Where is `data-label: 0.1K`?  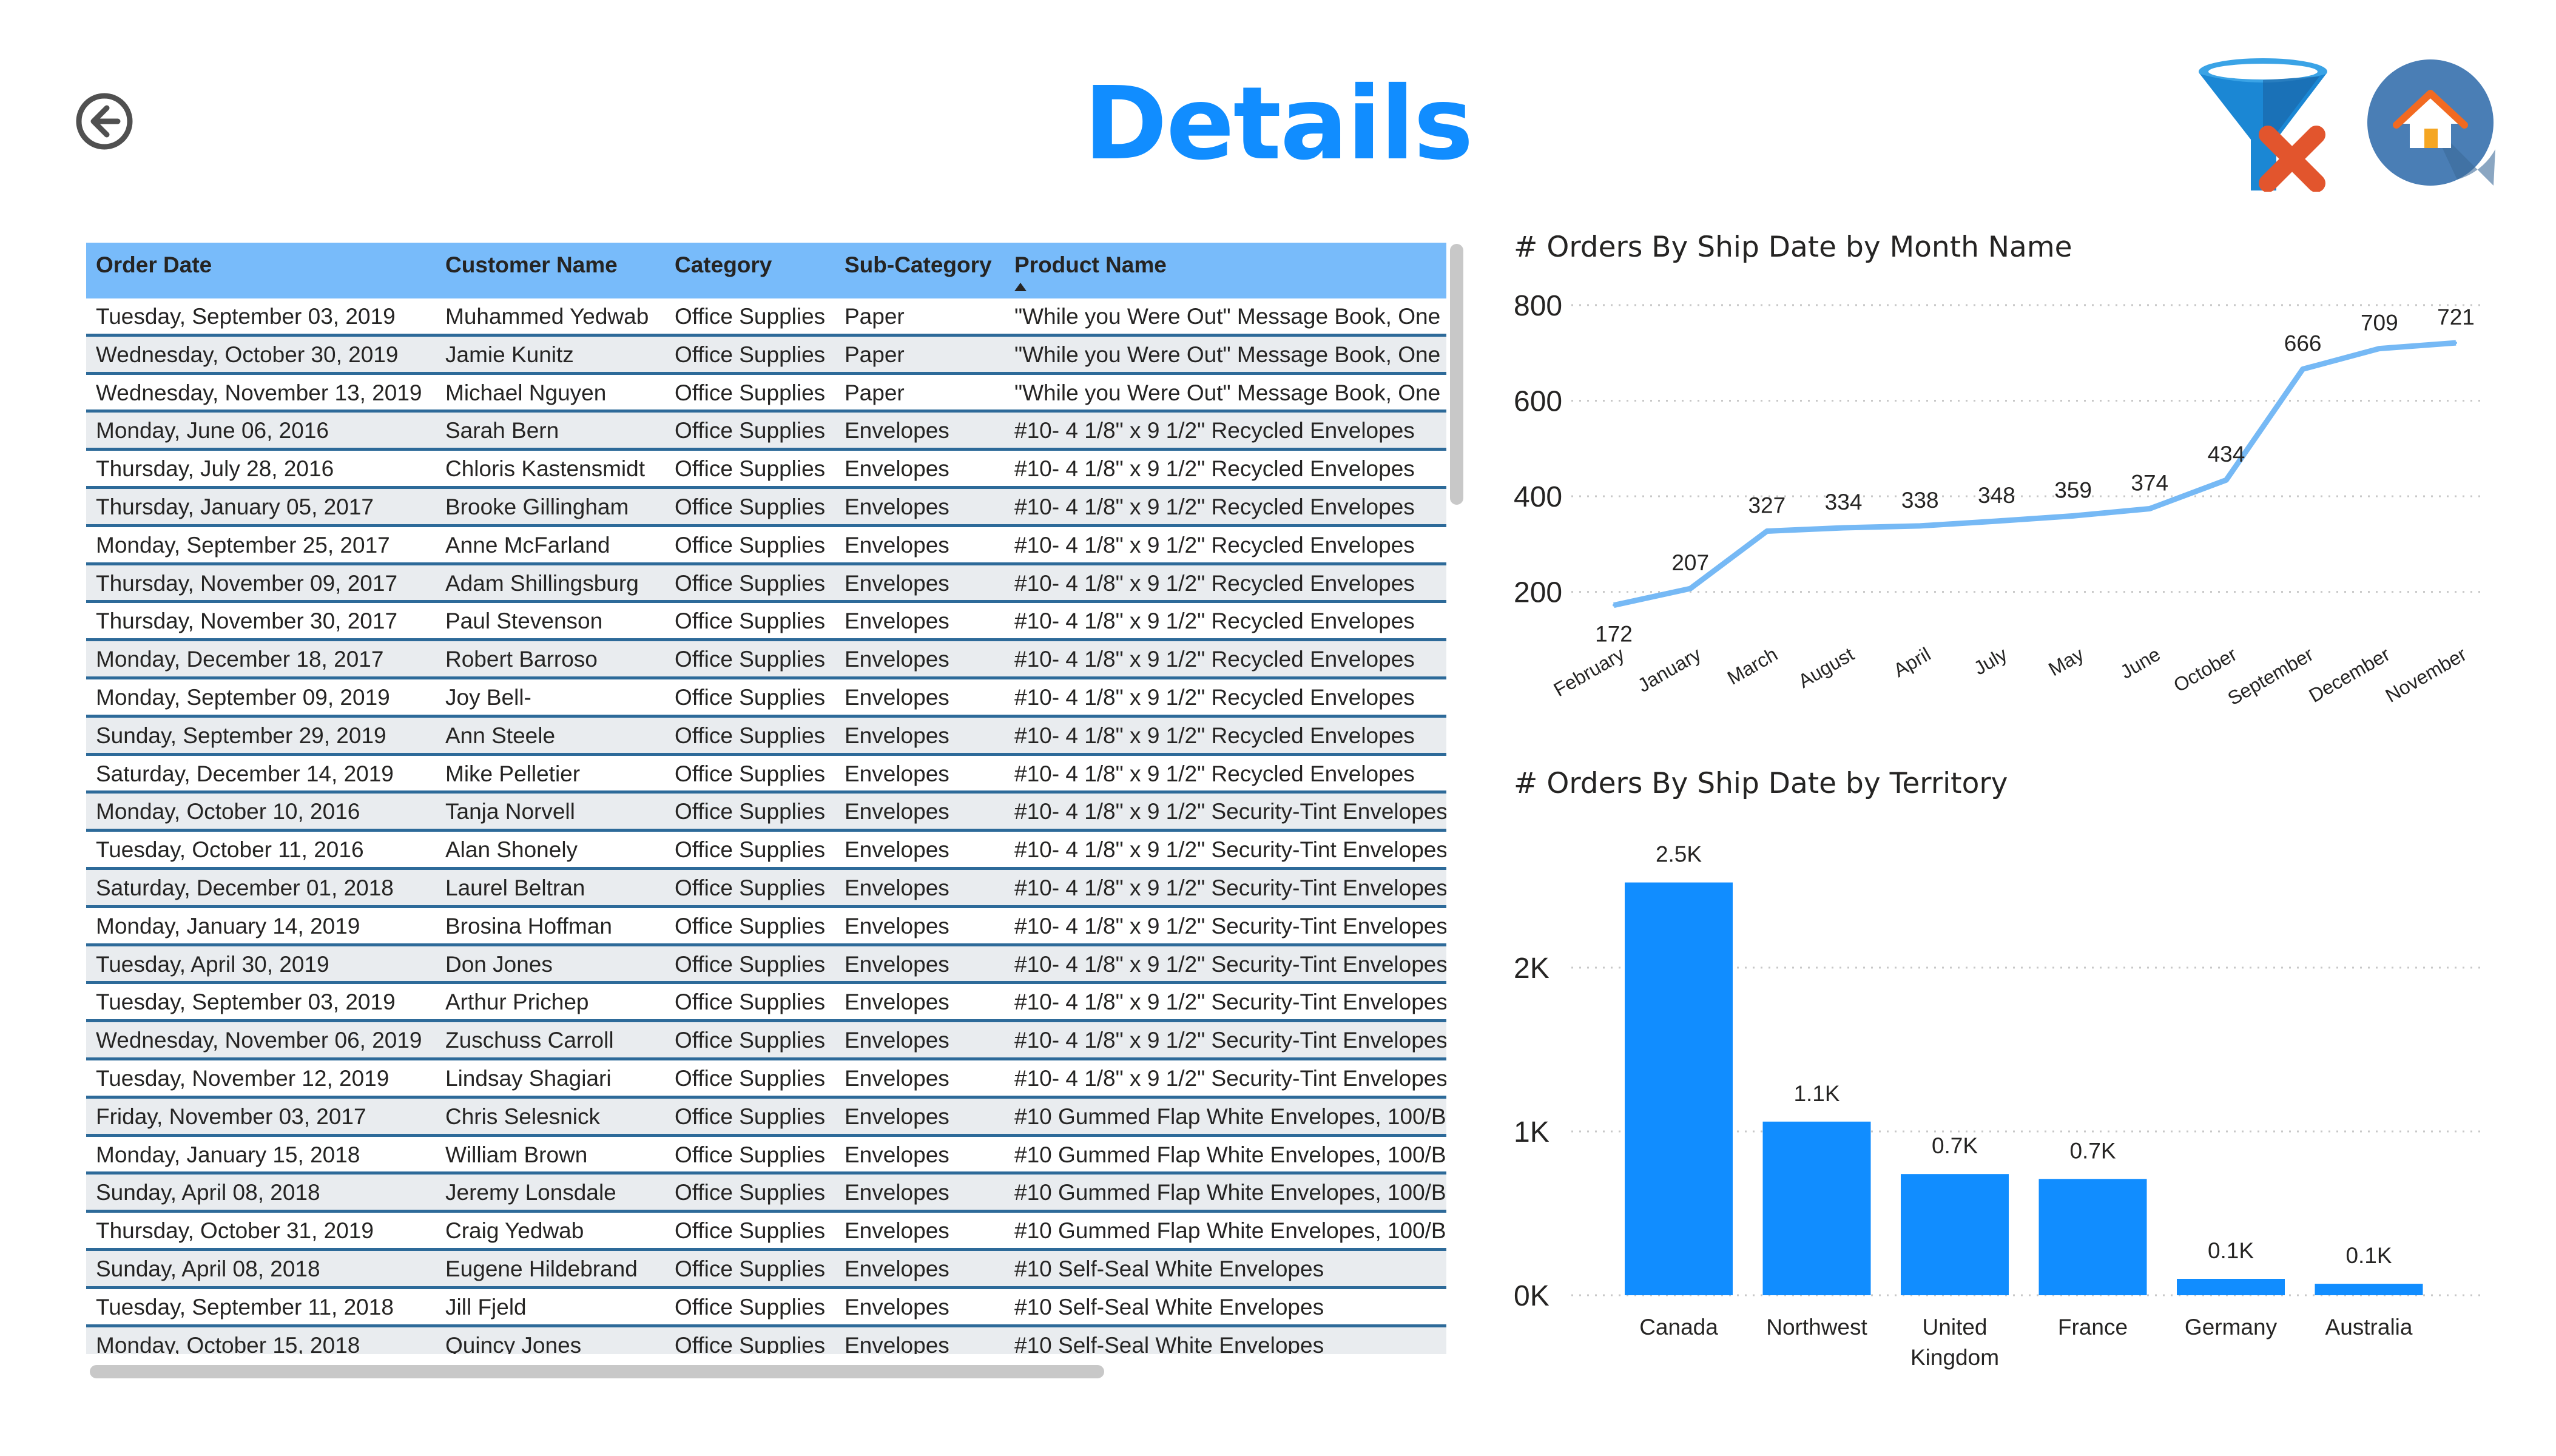 data-label: 0.1K is located at coordinates (2231, 1250).